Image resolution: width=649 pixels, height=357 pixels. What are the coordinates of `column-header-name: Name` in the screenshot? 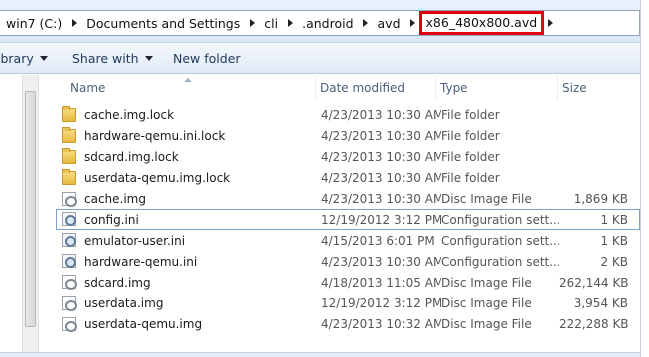 It's located at (191, 88).